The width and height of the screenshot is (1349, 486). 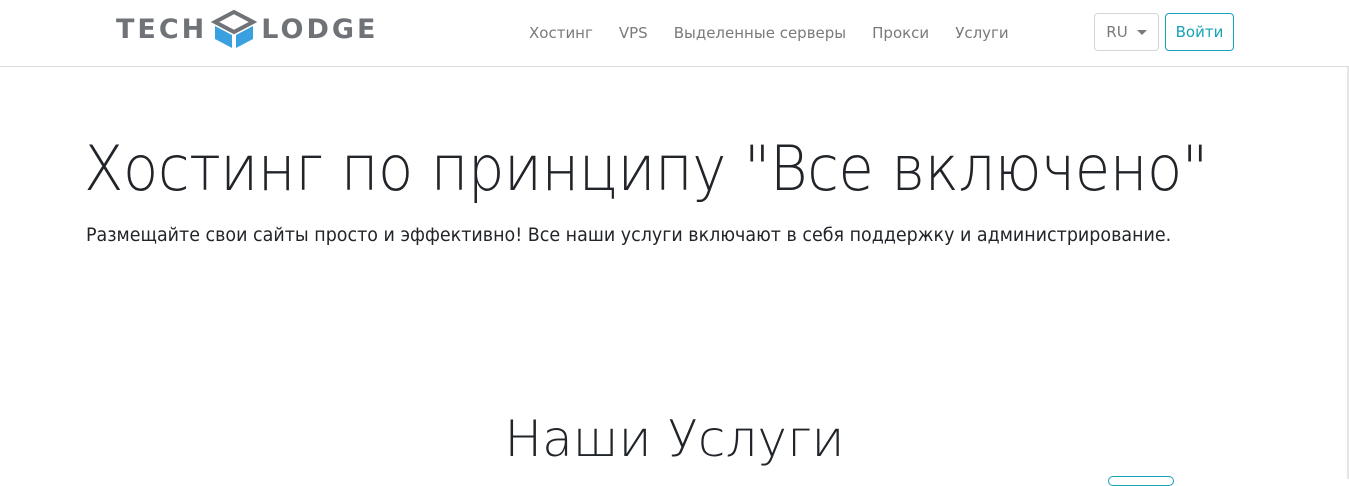 What do you see at coordinates (633, 33) in the screenshot?
I see `nav-link-vps: VPS` at bounding box center [633, 33].